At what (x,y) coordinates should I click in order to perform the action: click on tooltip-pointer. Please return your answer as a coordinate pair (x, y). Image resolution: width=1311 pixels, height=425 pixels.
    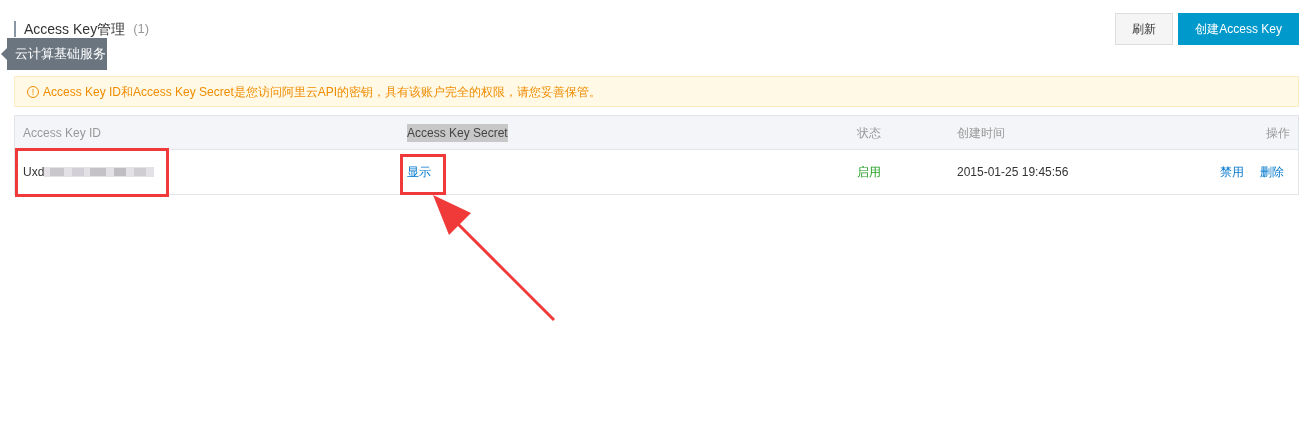
    Looking at the image, I should click on (4, 54).